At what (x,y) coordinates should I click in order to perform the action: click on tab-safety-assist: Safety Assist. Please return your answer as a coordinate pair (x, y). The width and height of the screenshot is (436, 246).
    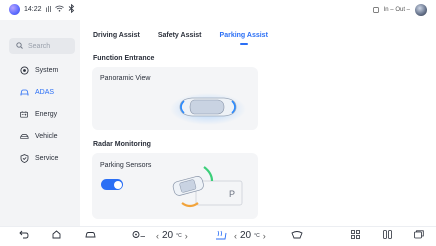
    Looking at the image, I should click on (180, 35).